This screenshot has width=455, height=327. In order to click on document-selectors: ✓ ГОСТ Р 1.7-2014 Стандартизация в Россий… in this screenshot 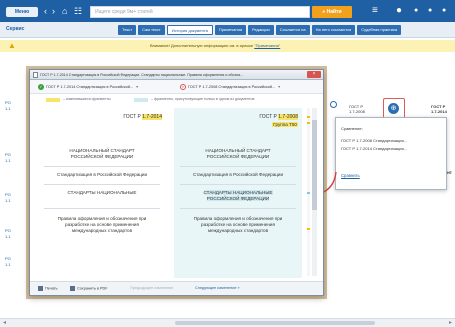, I will do `click(176, 87)`.